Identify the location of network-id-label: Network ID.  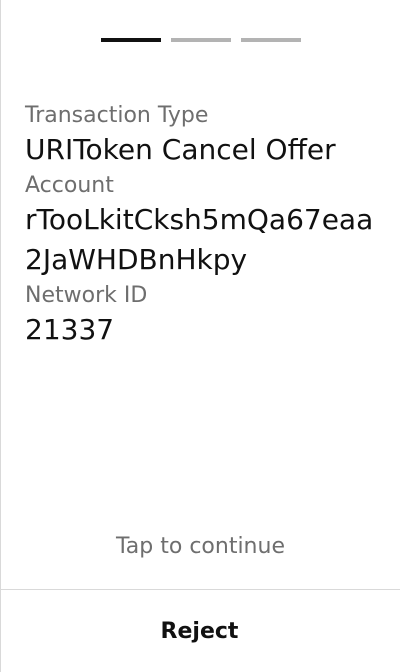
(86, 295).